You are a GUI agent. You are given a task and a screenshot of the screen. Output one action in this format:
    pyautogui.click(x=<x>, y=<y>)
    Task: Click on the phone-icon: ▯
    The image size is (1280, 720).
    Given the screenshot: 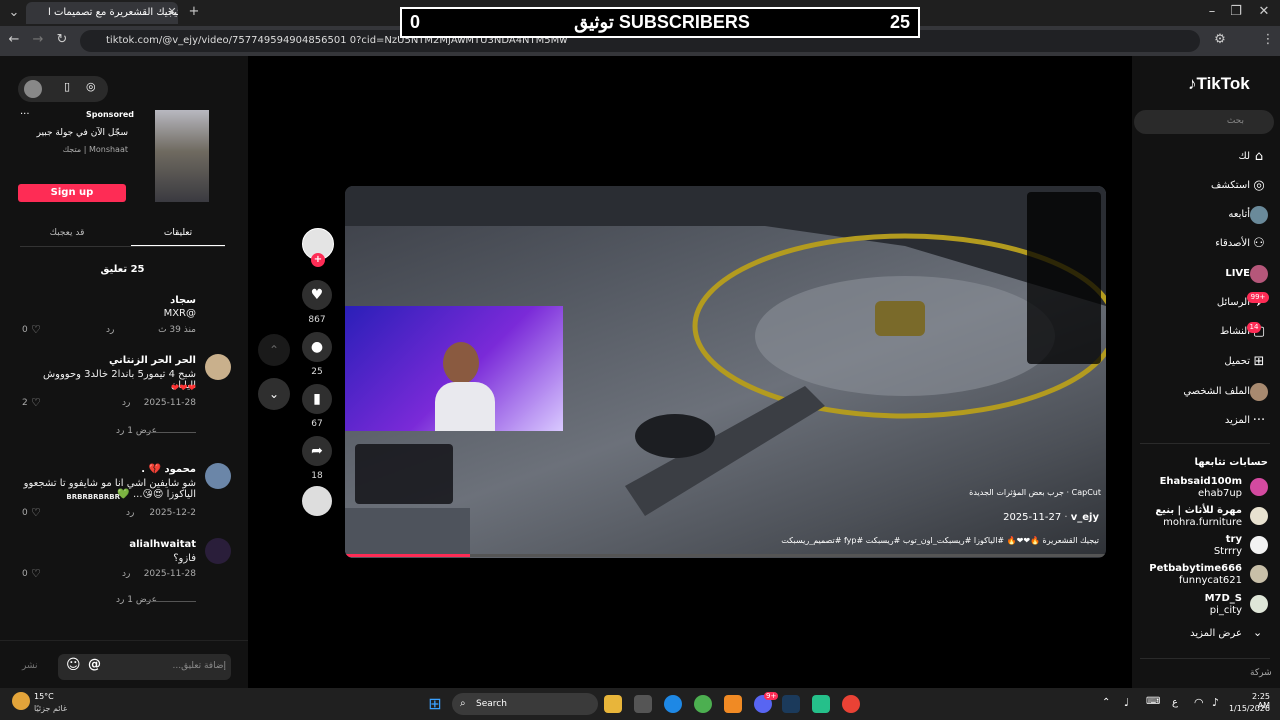 What is the action you would take?
    pyautogui.click(x=67, y=86)
    